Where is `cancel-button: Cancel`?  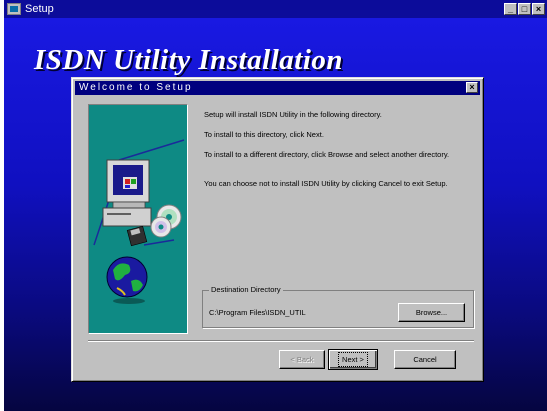
cancel-button: Cancel is located at coordinates (425, 359).